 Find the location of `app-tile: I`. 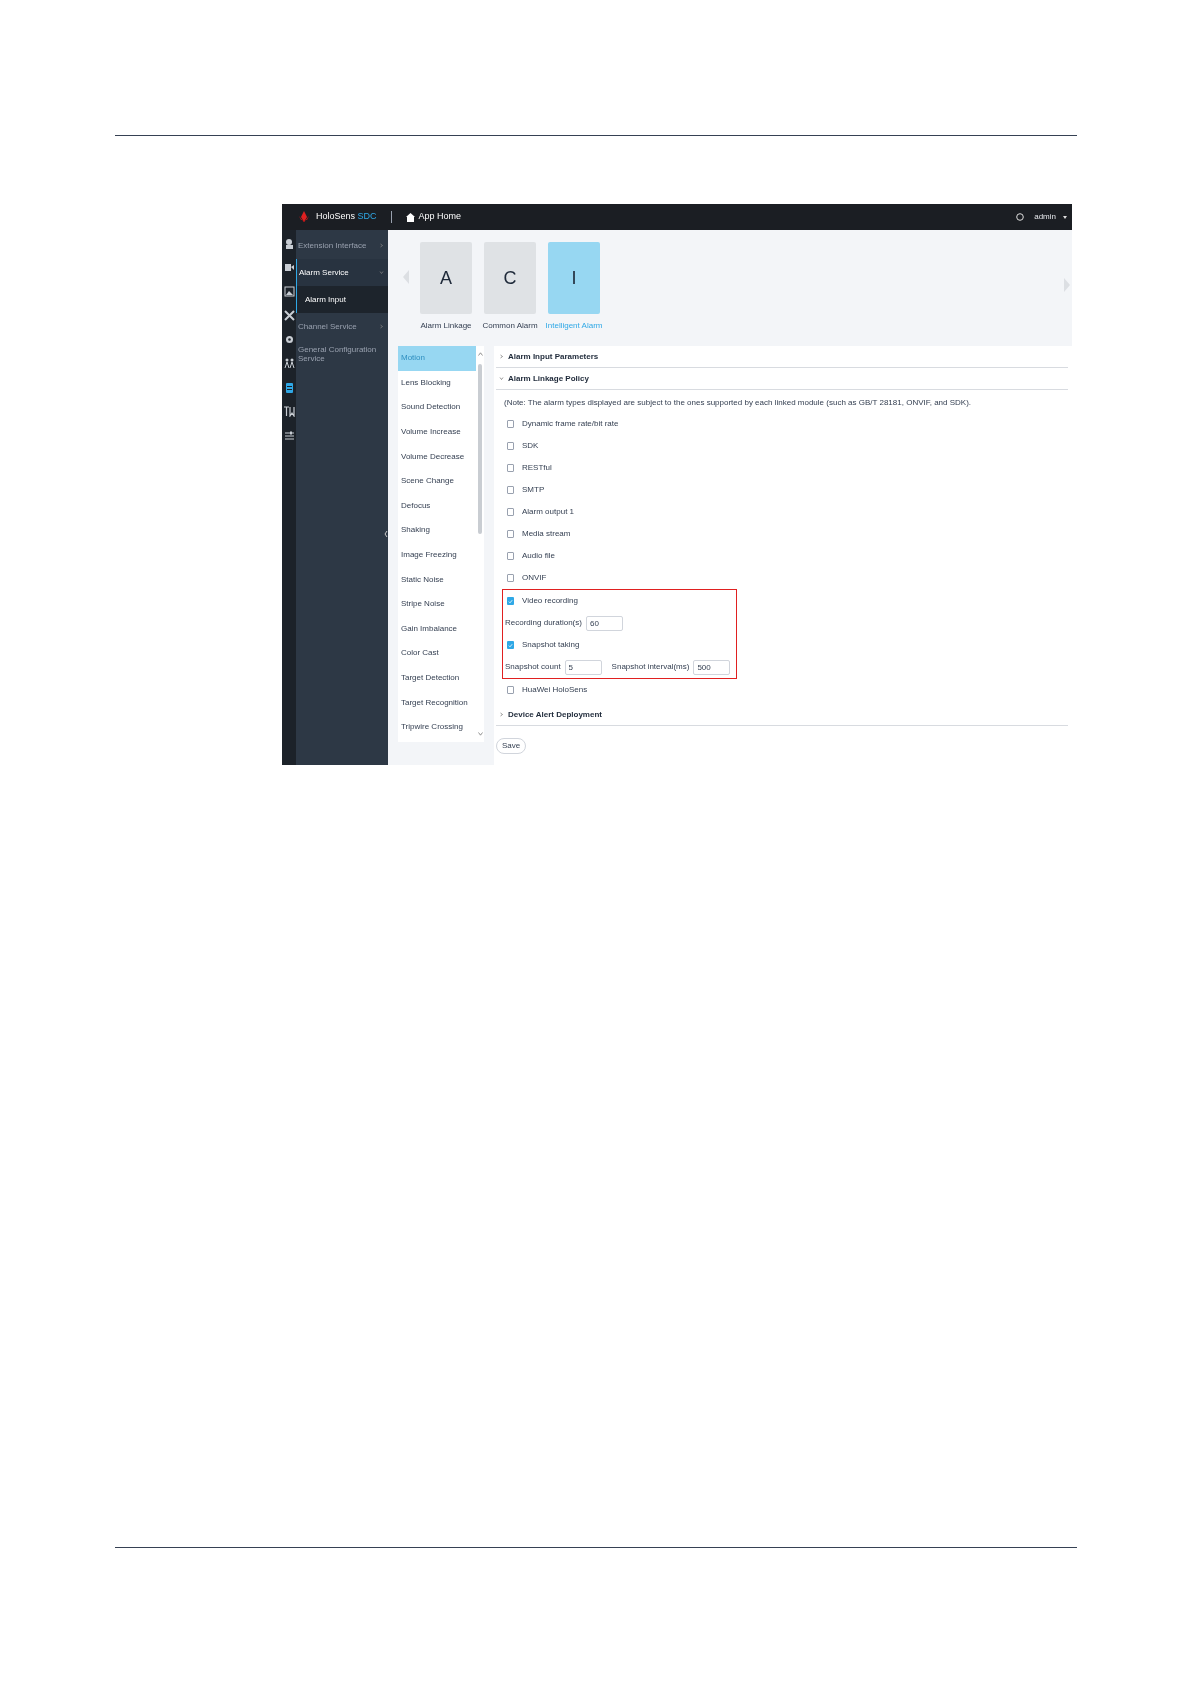

app-tile: I is located at coordinates (574, 278).